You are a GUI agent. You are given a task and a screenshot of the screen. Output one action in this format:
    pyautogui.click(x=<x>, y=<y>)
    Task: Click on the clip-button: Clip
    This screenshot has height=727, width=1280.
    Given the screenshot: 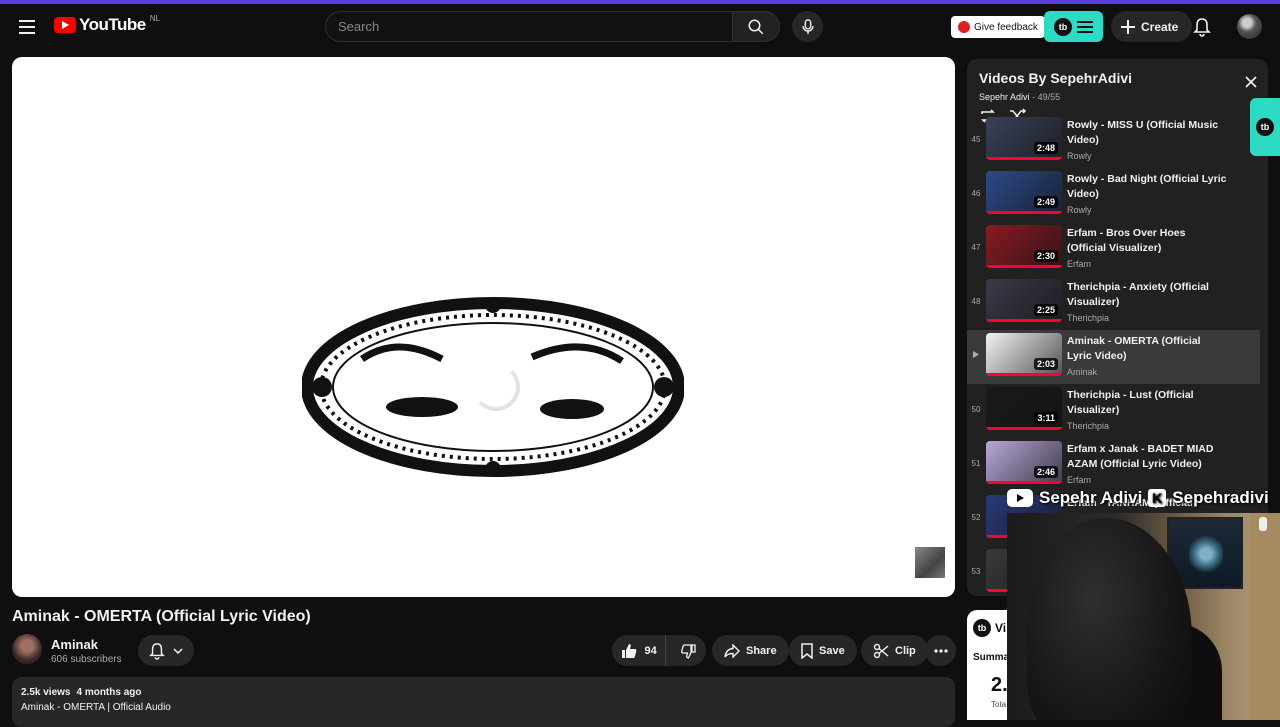 What is the action you would take?
    pyautogui.click(x=894, y=650)
    